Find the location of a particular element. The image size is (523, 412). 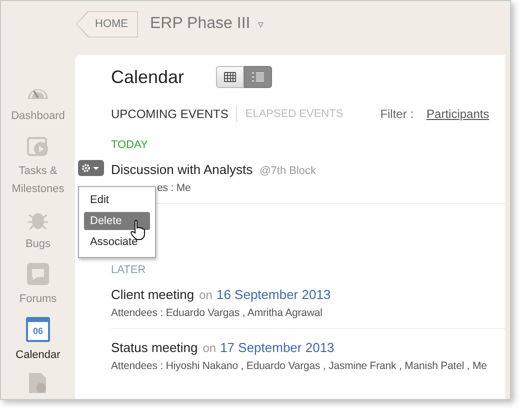

events-tab: UPCOMING EVENTS is located at coordinates (169, 114).